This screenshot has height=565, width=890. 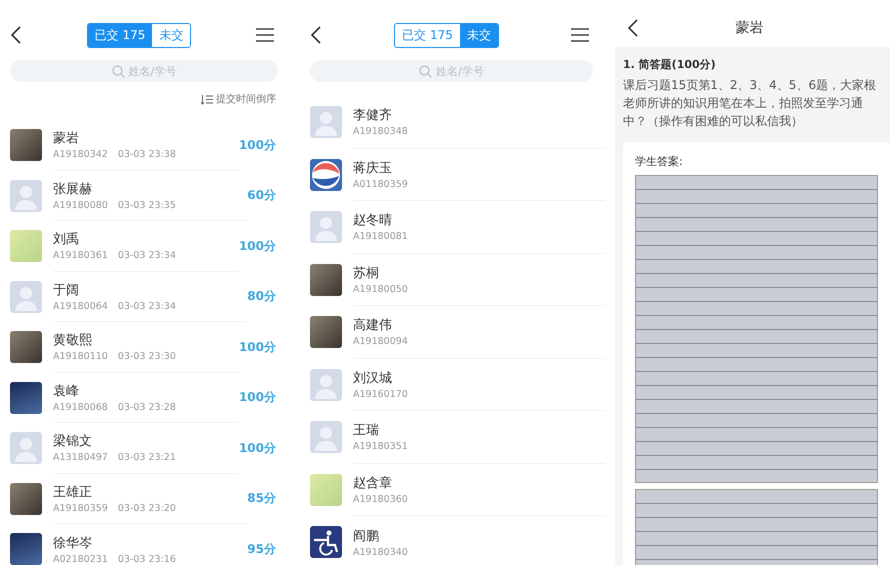 What do you see at coordinates (66, 391) in the screenshot?
I see `student-name: 袁峰` at bounding box center [66, 391].